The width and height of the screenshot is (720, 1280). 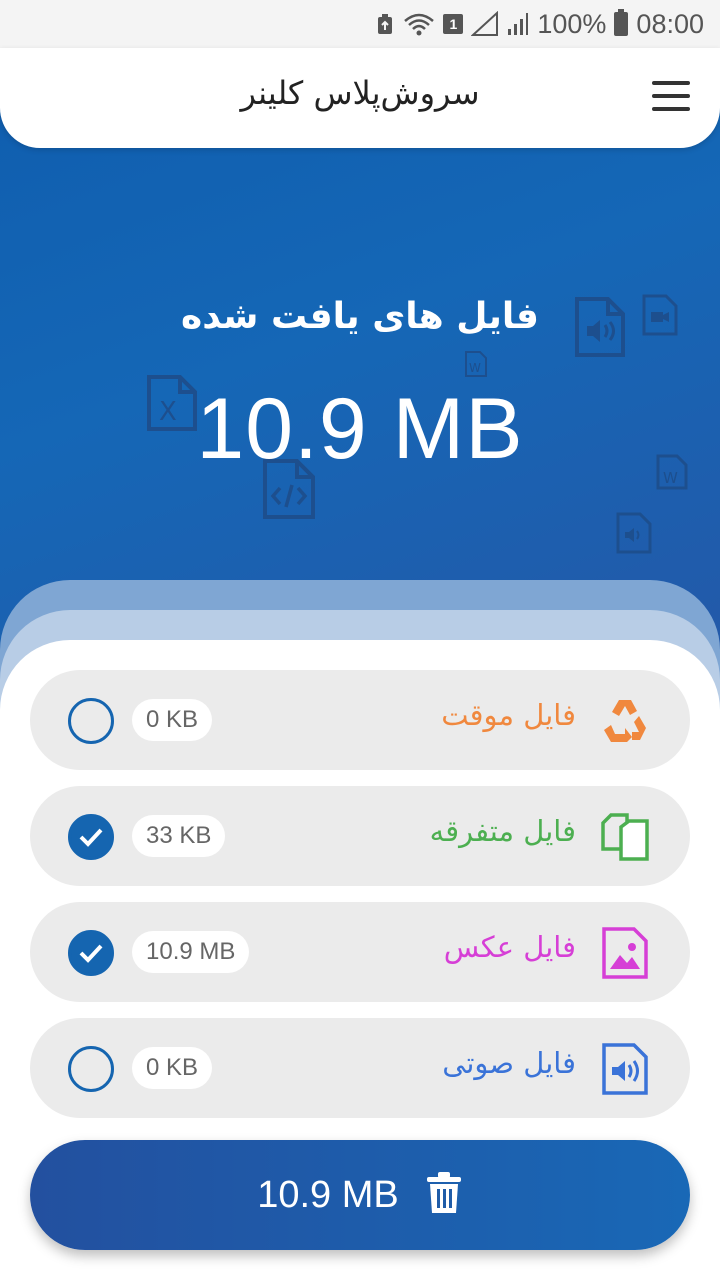 What do you see at coordinates (509, 947) in the screenshot?
I see `image-label: فایل عکس` at bounding box center [509, 947].